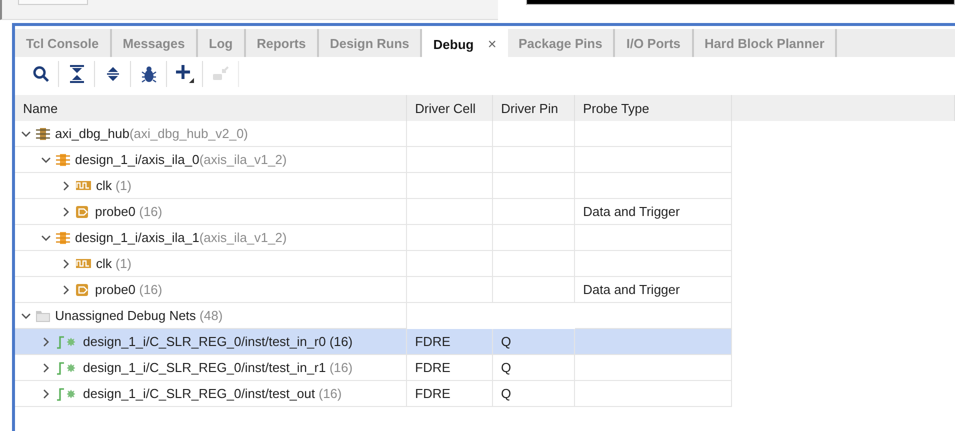 The height and width of the screenshot is (431, 955). What do you see at coordinates (151, 133) in the screenshot?
I see `row-label: axi_dbg_hub(axi_dbg_hub_v2_0)` at bounding box center [151, 133].